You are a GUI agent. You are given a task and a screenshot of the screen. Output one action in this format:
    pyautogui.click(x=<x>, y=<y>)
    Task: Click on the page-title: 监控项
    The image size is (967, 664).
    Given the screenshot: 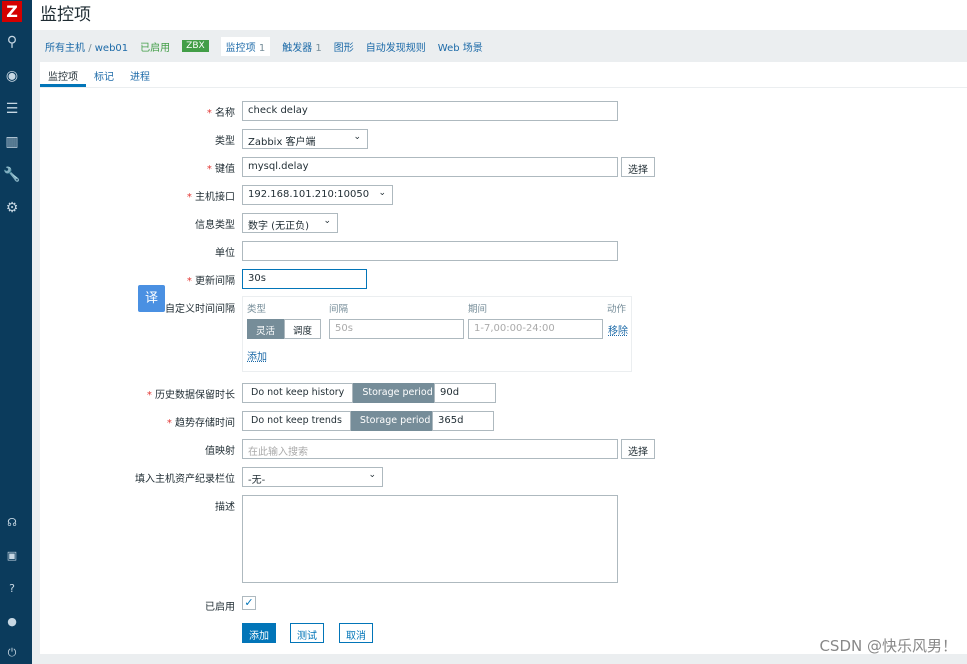 What is the action you would take?
    pyautogui.click(x=65, y=15)
    